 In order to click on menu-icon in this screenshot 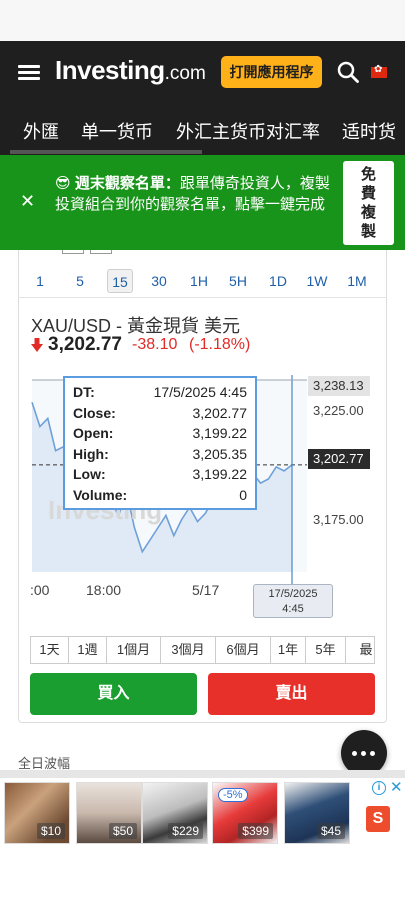, I will do `click(29, 72)`.